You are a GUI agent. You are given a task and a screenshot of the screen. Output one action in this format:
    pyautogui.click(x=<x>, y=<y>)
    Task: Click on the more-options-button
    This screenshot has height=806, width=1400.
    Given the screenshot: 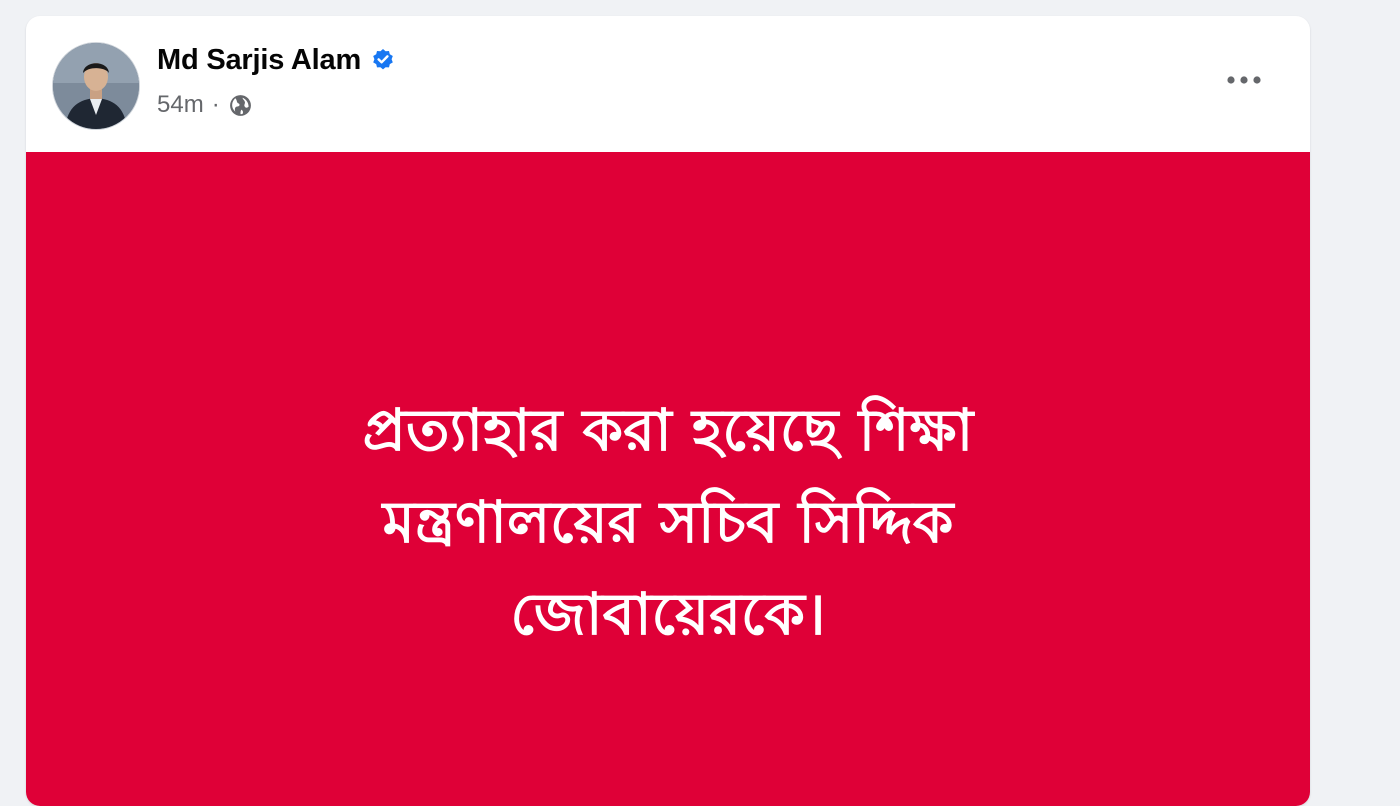 What is the action you would take?
    pyautogui.click(x=1244, y=80)
    